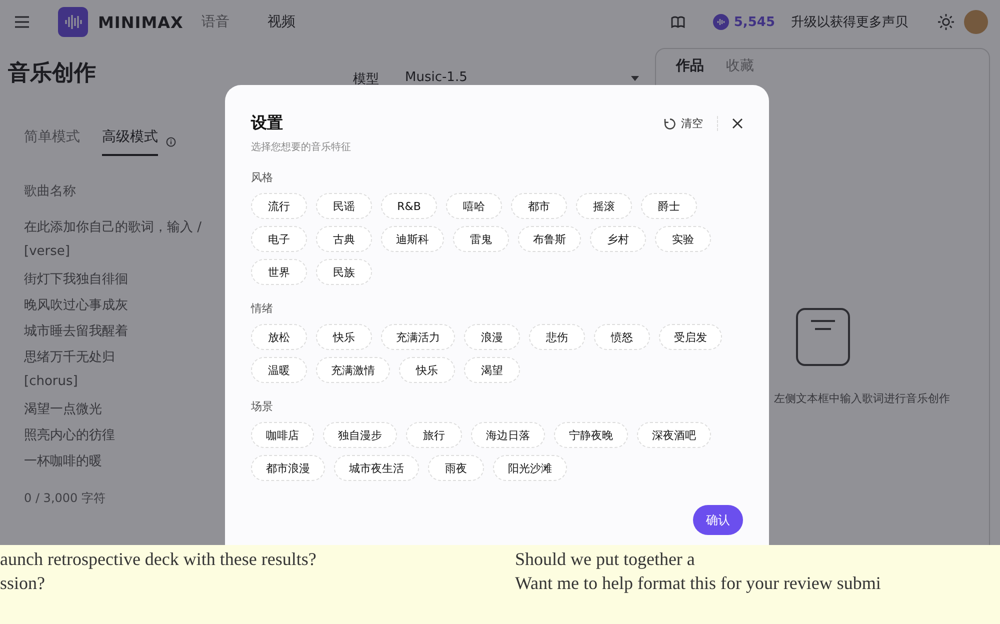 The width and height of the screenshot is (1000, 624). Describe the element at coordinates (301, 147) in the screenshot. I see `dialog-subtitle: 选择您想要的音乐特征` at that location.